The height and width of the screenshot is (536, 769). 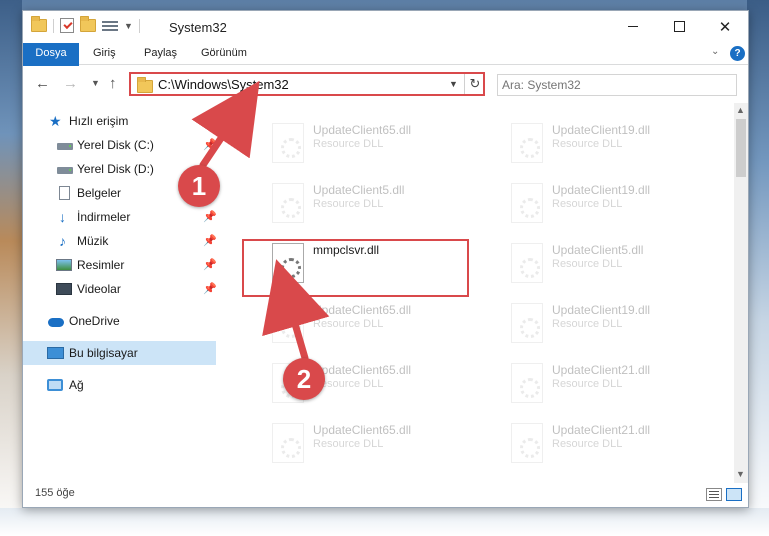 What do you see at coordinates (679, 26) in the screenshot?
I see `maximize-button` at bounding box center [679, 26].